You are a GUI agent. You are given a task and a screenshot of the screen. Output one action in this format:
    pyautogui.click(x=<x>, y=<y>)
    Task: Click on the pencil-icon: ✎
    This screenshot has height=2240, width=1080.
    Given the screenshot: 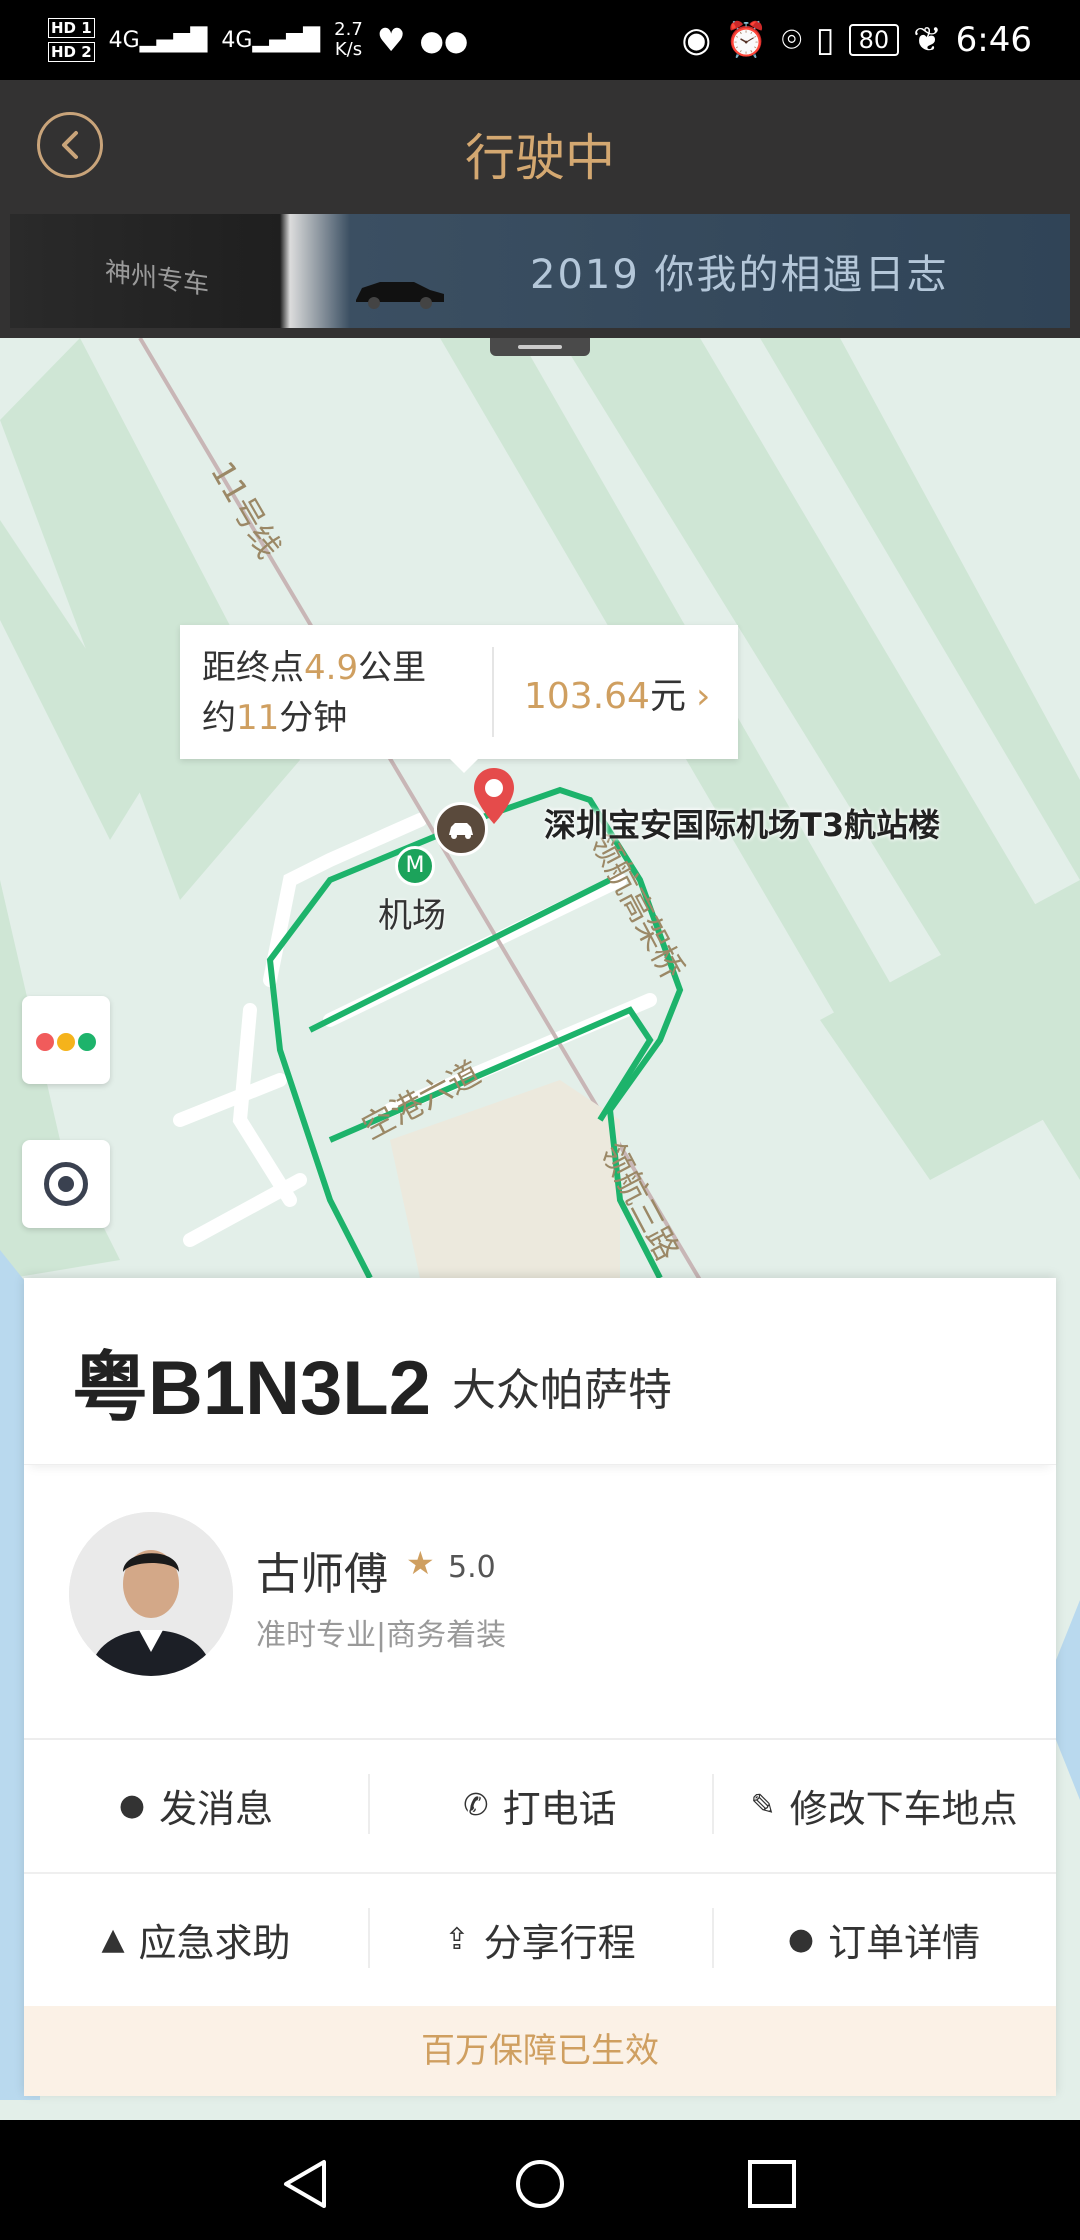 What is the action you would take?
    pyautogui.click(x=763, y=1805)
    